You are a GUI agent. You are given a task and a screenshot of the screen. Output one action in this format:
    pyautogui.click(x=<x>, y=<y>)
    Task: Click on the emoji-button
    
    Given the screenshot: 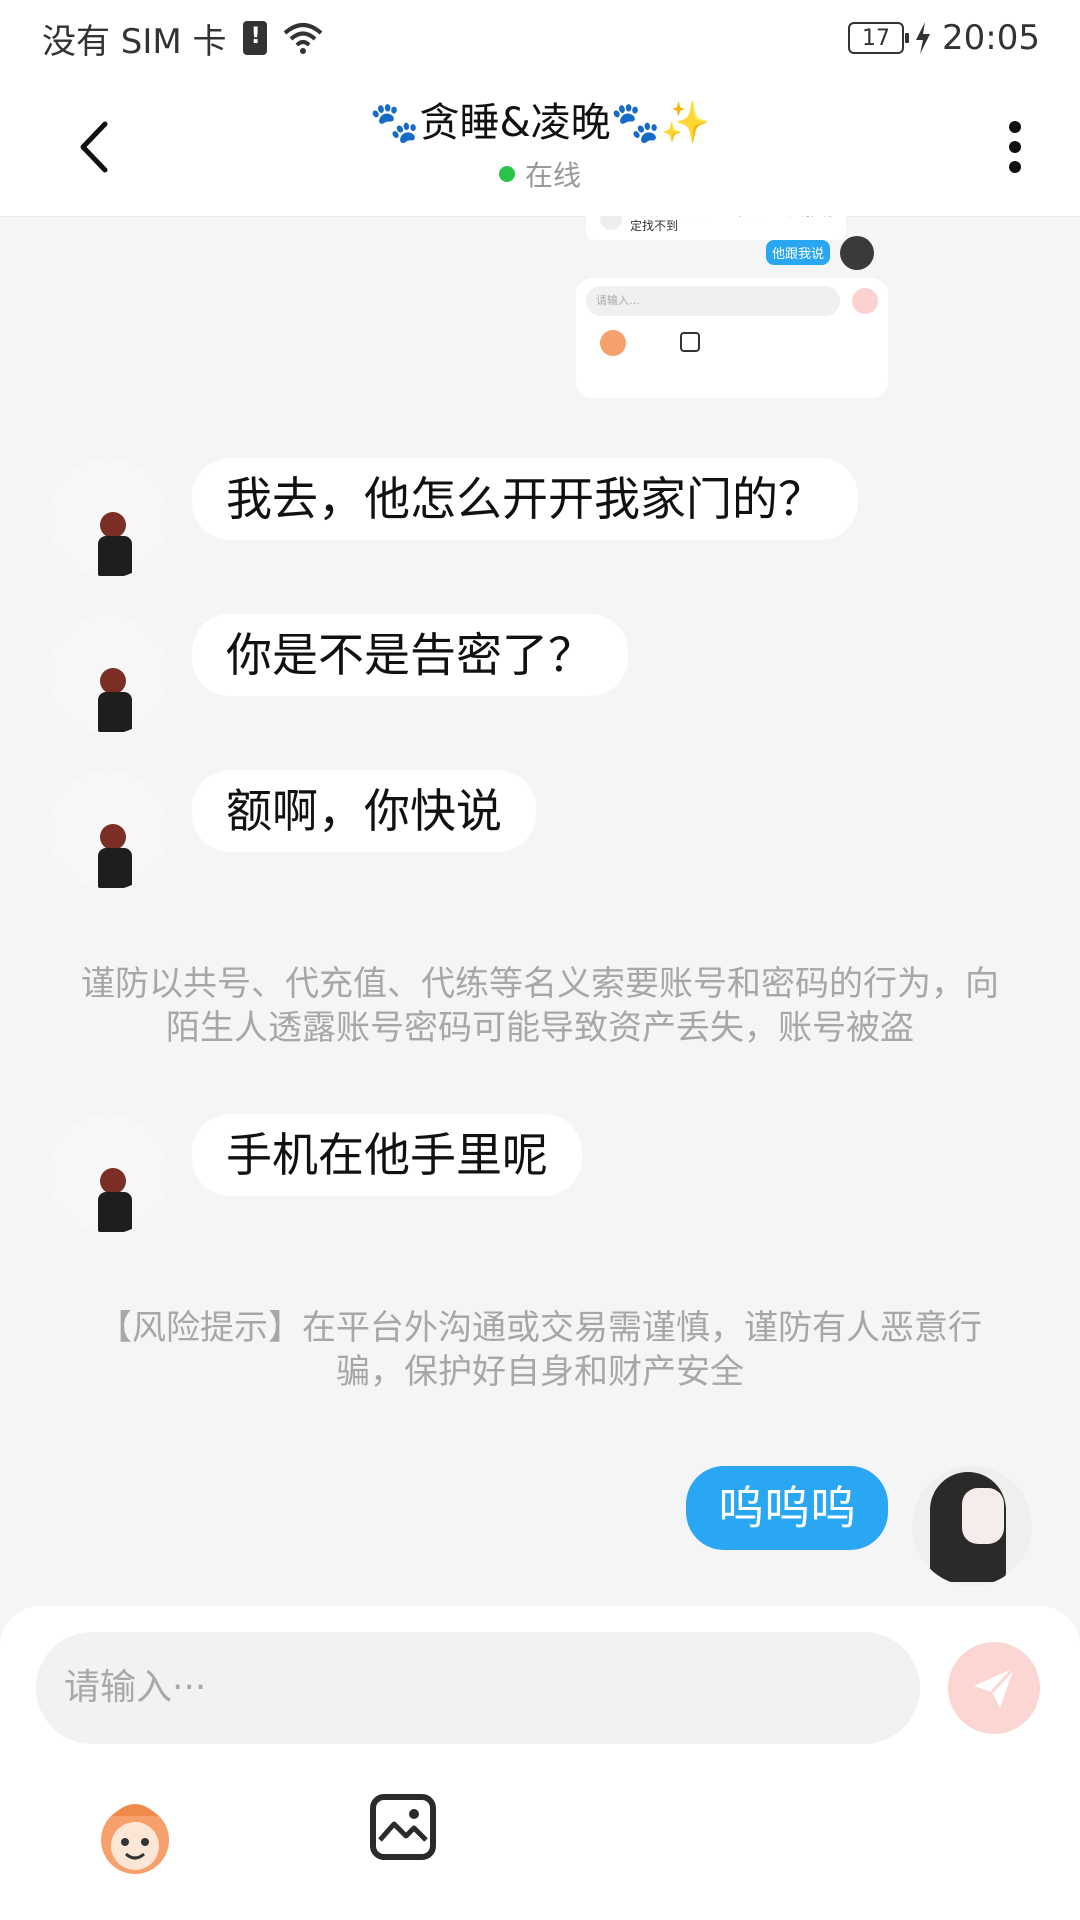 What is the action you would take?
    pyautogui.click(x=135, y=1835)
    